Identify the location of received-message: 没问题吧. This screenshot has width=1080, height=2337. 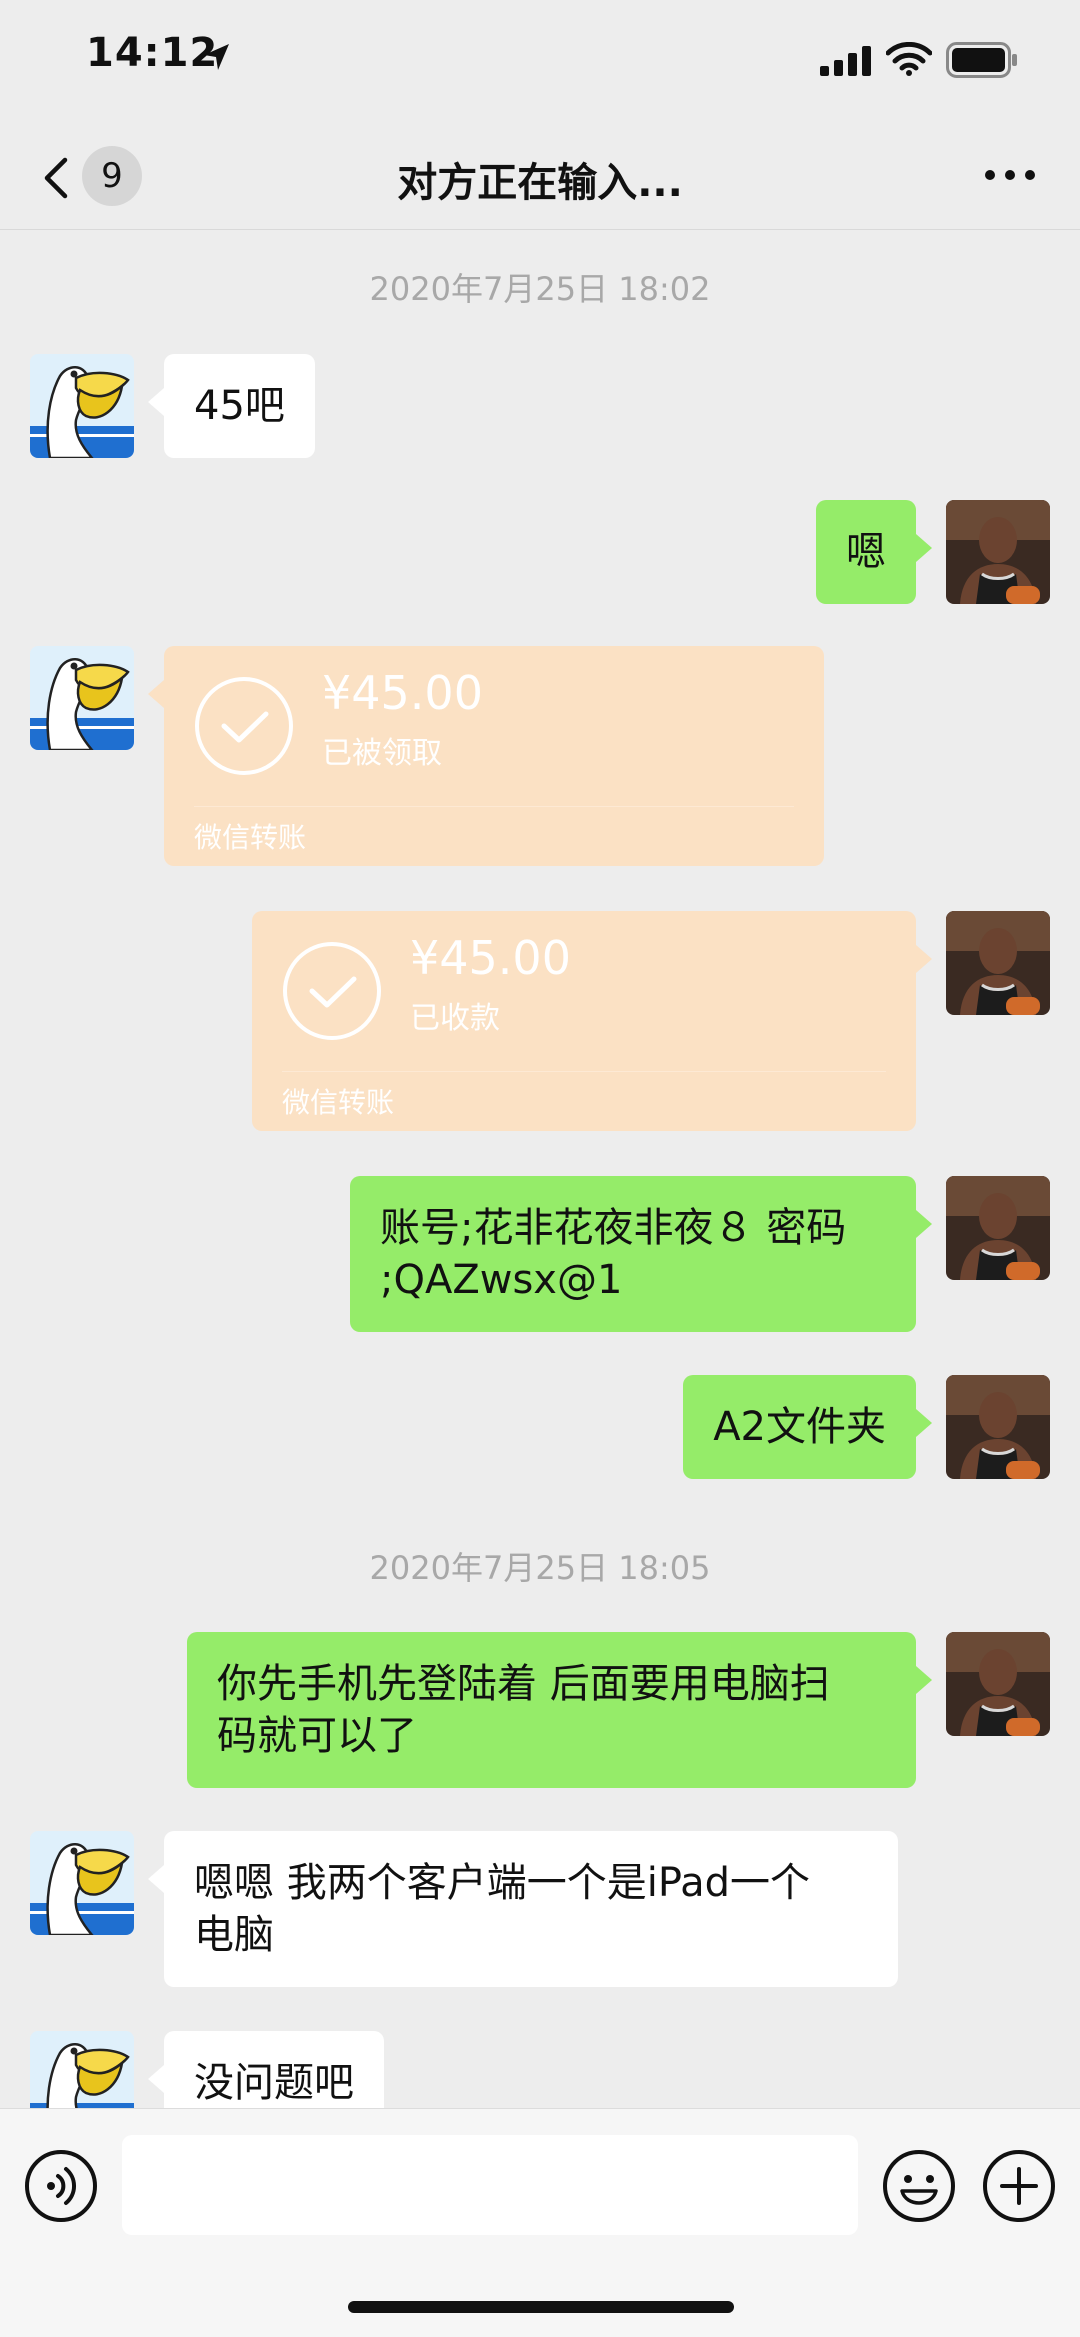
(266, 2069).